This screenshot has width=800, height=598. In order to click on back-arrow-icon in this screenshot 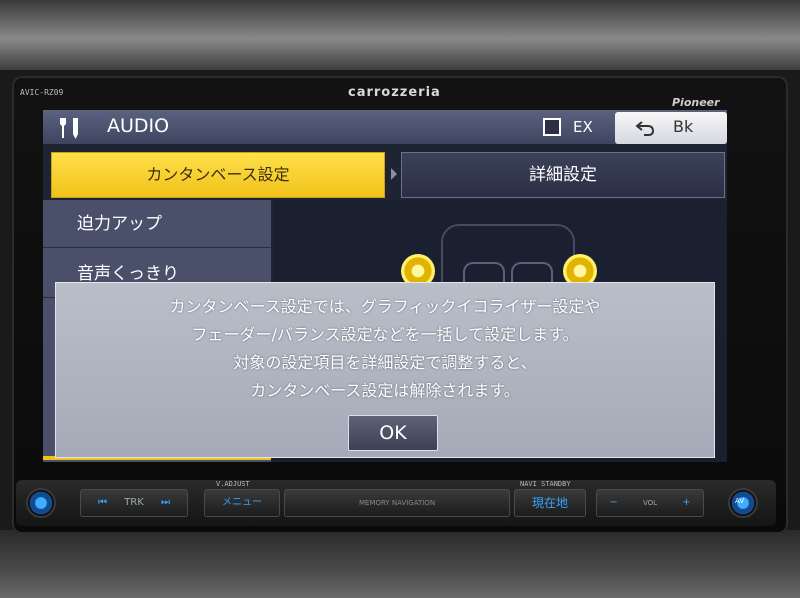, I will do `click(645, 128)`.